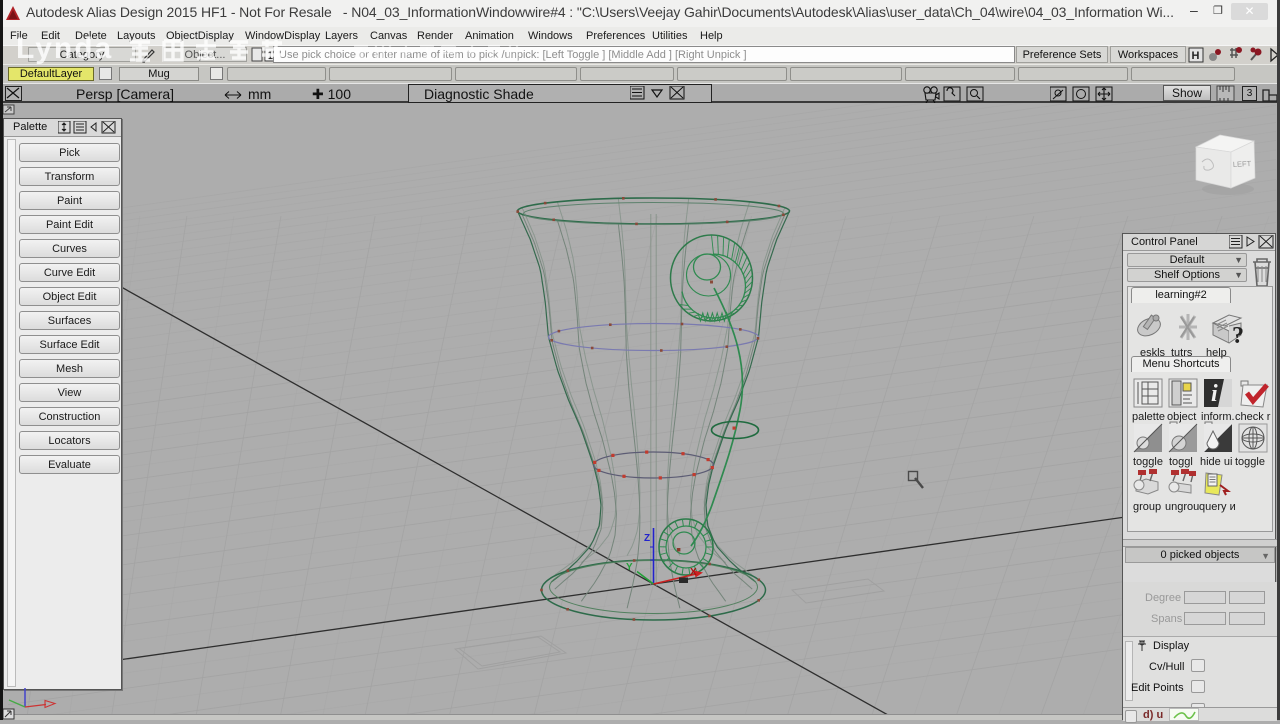 This screenshot has height=724, width=1280. Describe the element at coordinates (629, 567) in the screenshot. I see `svg-text: Y` at that location.